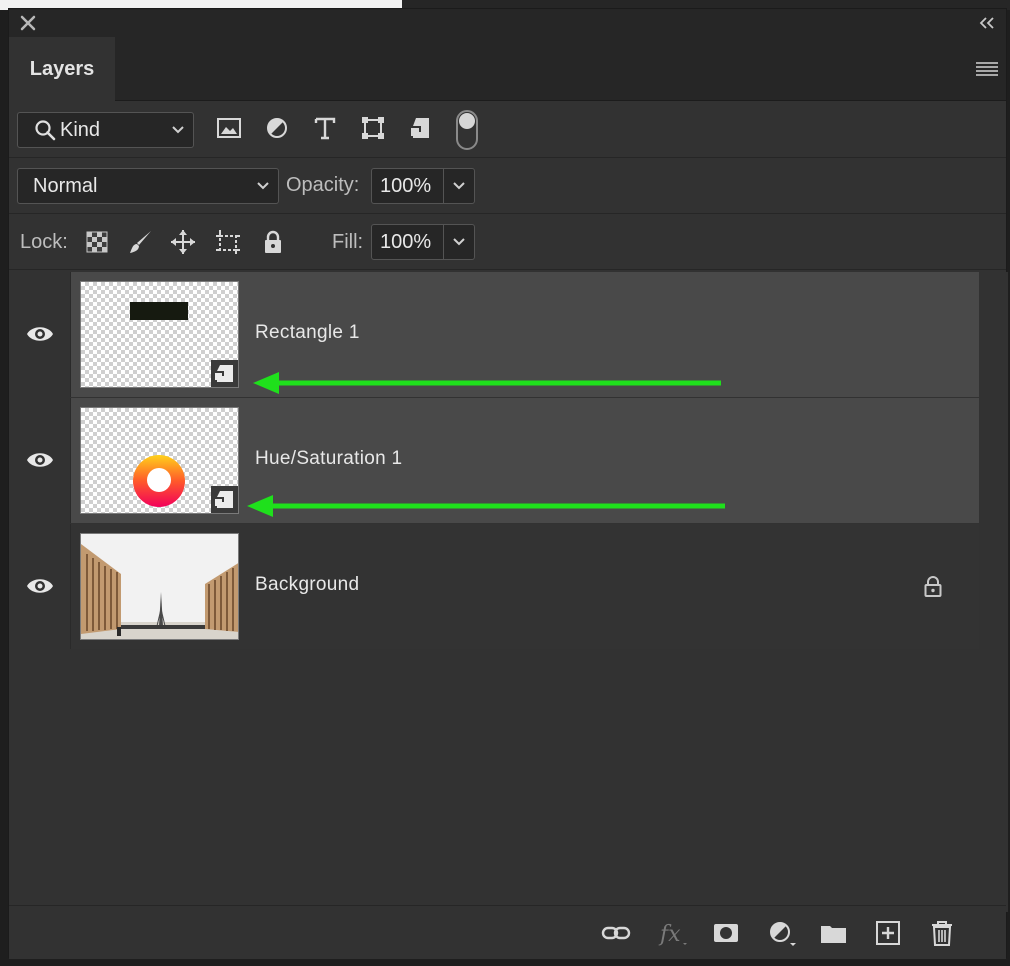 This screenshot has height=966, width=1010. Describe the element at coordinates (888, 933) in the screenshot. I see `new-layer-icon` at that location.